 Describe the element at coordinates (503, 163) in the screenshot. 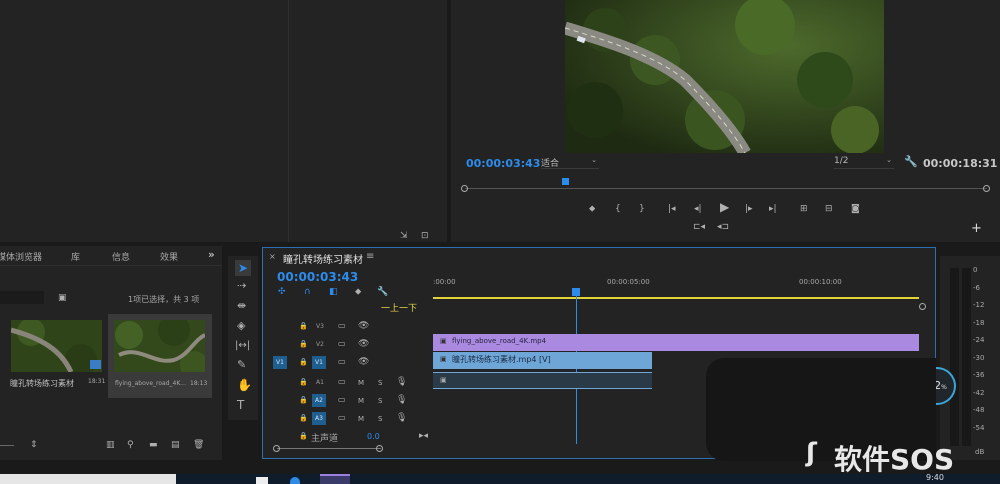

I see `program-timecode: 00:00:03:43` at that location.